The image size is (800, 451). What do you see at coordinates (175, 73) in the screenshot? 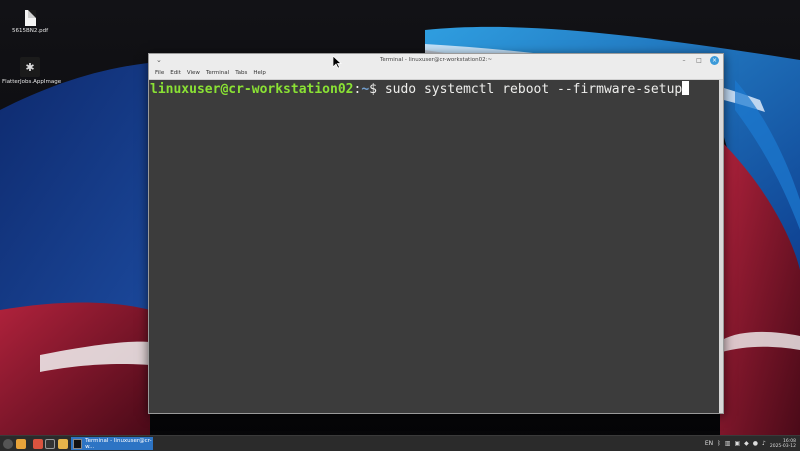
I see `menu-edit: Edit` at bounding box center [175, 73].